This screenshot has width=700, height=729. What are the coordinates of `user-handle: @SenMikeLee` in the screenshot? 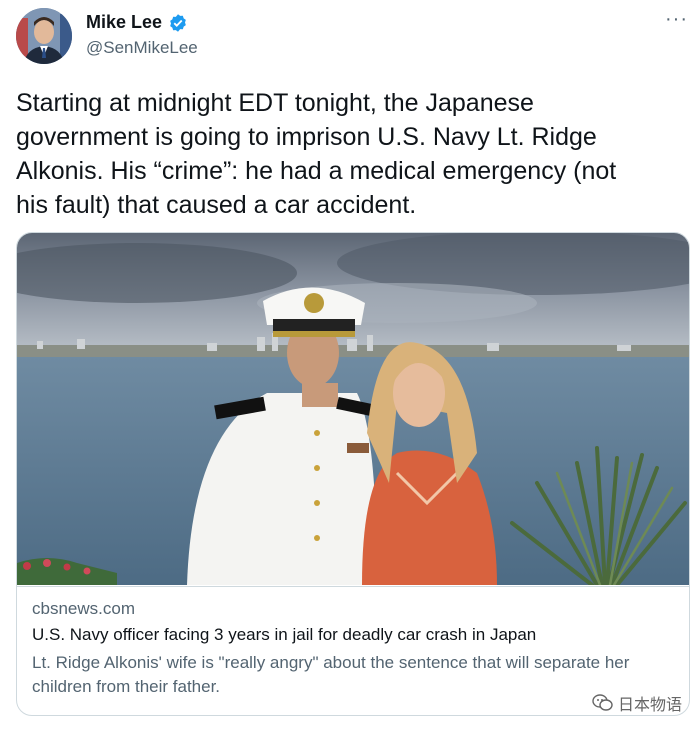 It's located at (142, 48).